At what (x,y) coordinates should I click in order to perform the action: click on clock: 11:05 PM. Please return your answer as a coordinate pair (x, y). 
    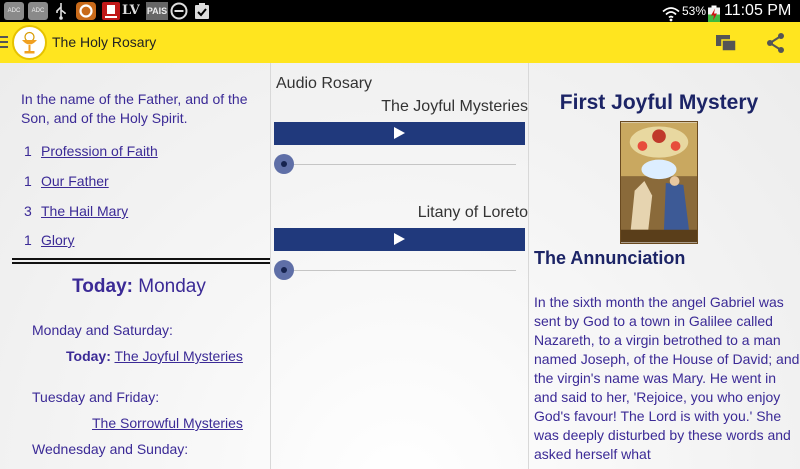
    Looking at the image, I should click on (758, 10).